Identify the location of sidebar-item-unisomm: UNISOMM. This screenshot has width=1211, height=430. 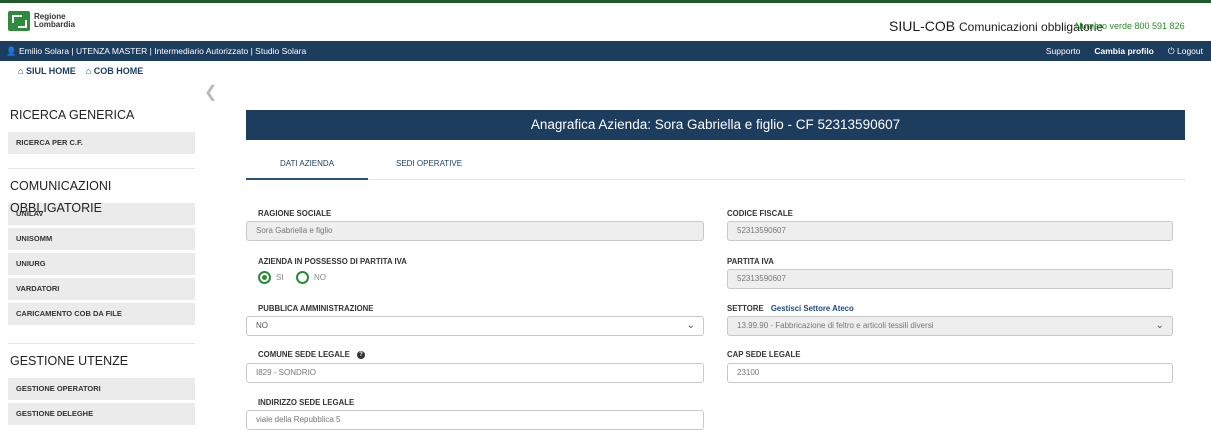
(101, 239).